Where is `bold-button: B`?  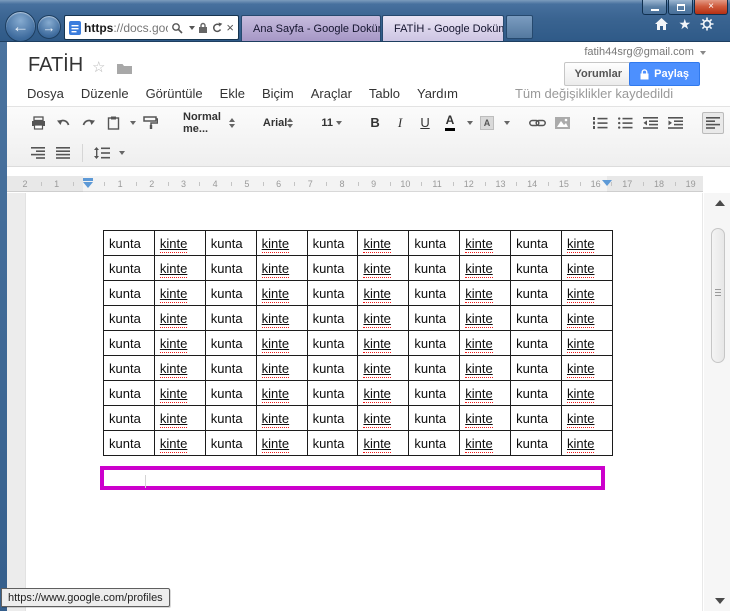 bold-button: B is located at coordinates (375, 123).